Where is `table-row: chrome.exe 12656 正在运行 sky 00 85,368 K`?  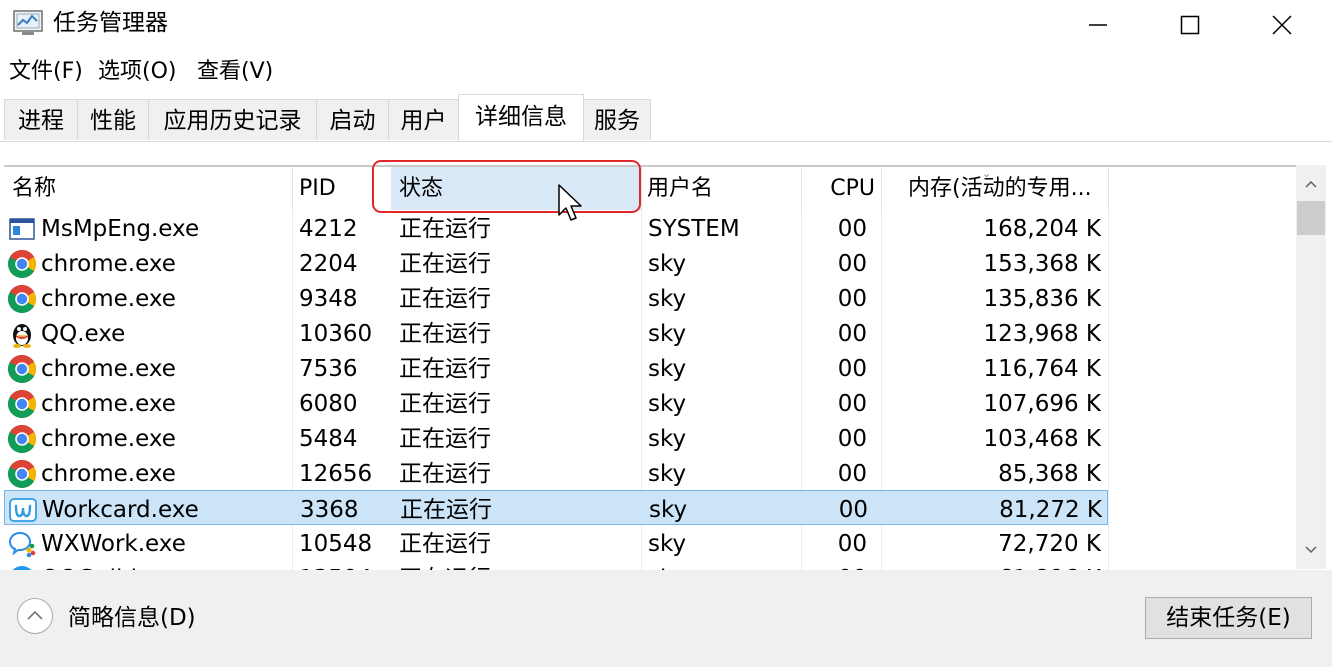 table-row: chrome.exe 12656 正在运行 sky 00 85,368 K is located at coordinates (556, 472).